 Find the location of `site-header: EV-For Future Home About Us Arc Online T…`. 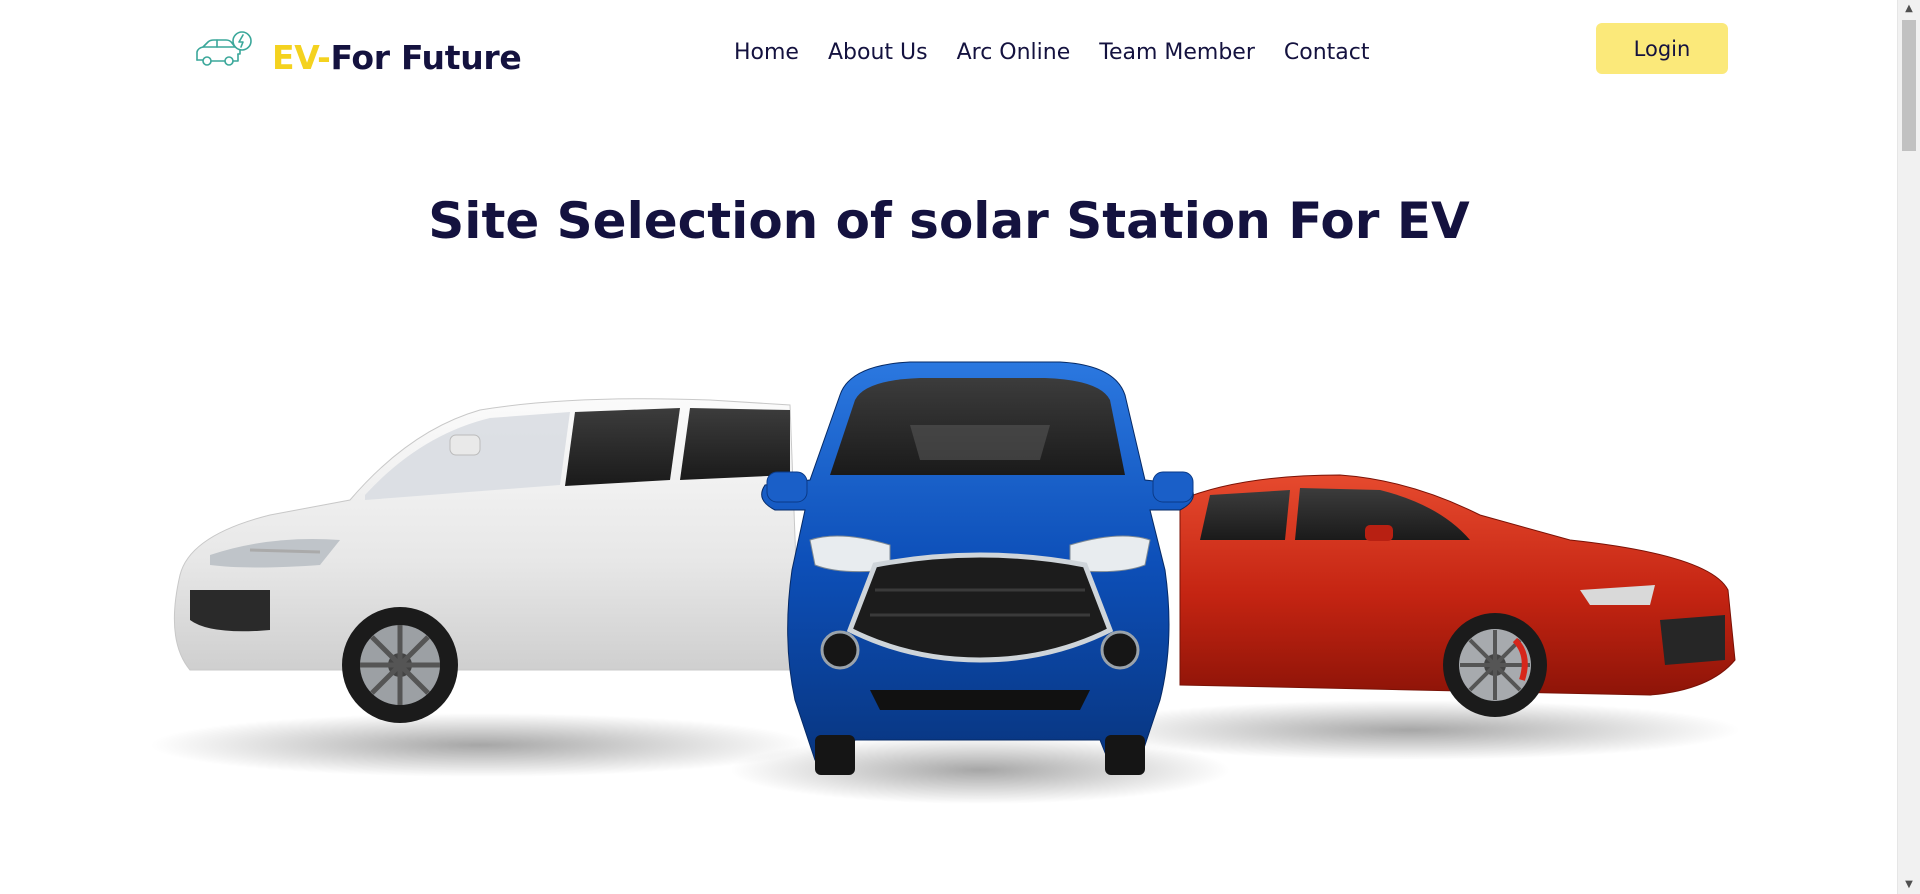

site-header: EV-For Future Home About Us Arc Online T… is located at coordinates (949, 55).